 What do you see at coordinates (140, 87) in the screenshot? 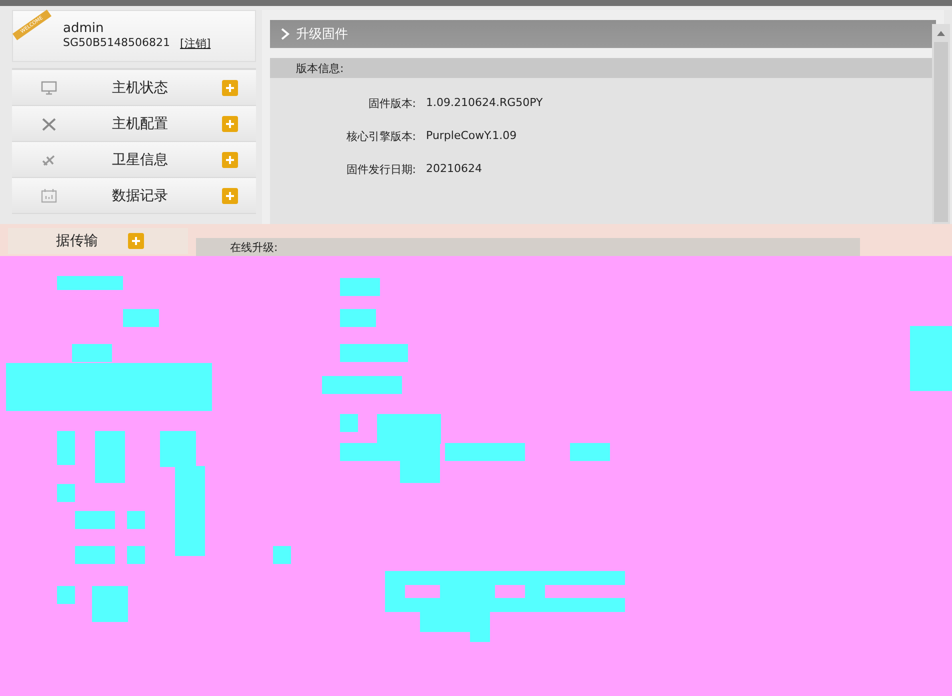
I see `sidebar-item-label: 主机状态` at bounding box center [140, 87].